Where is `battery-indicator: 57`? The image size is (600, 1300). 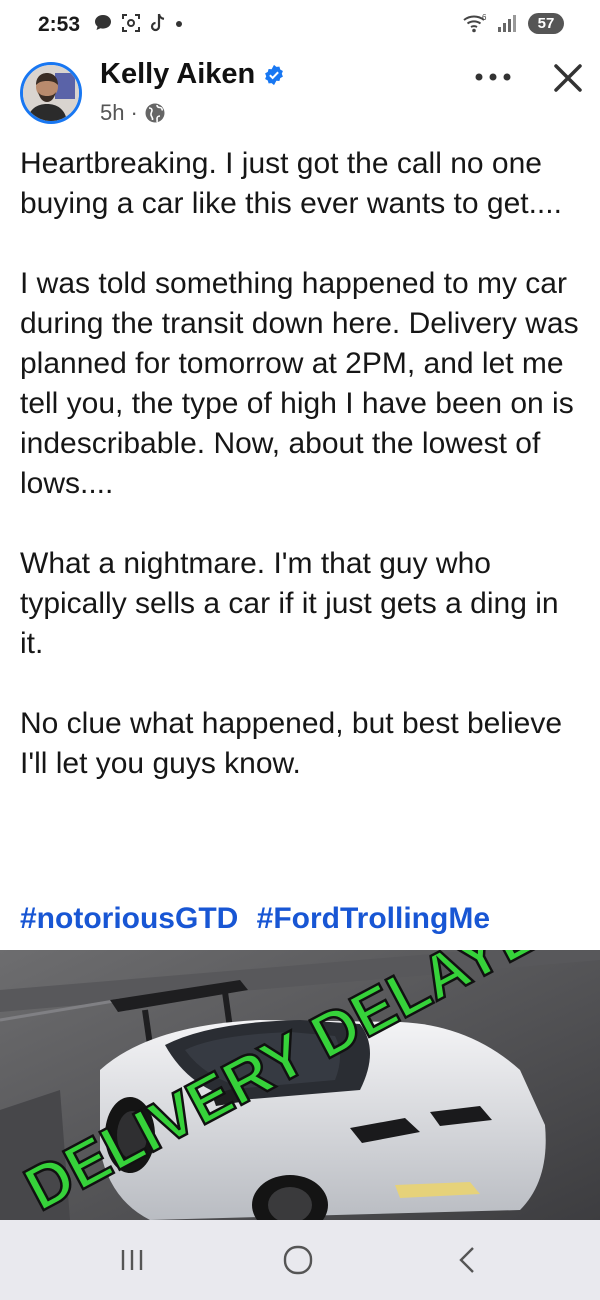
battery-indicator: 57 is located at coordinates (546, 23).